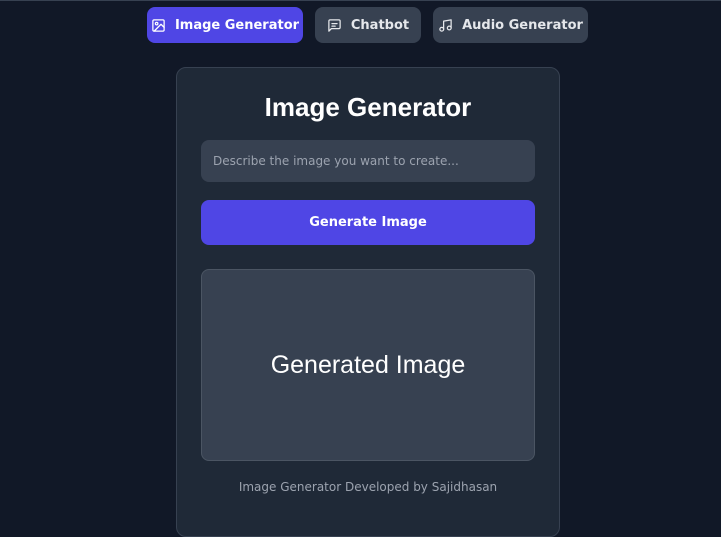  I want to click on top-nav: Image Generator Chatbot Audio Generator, so click(360, 25).